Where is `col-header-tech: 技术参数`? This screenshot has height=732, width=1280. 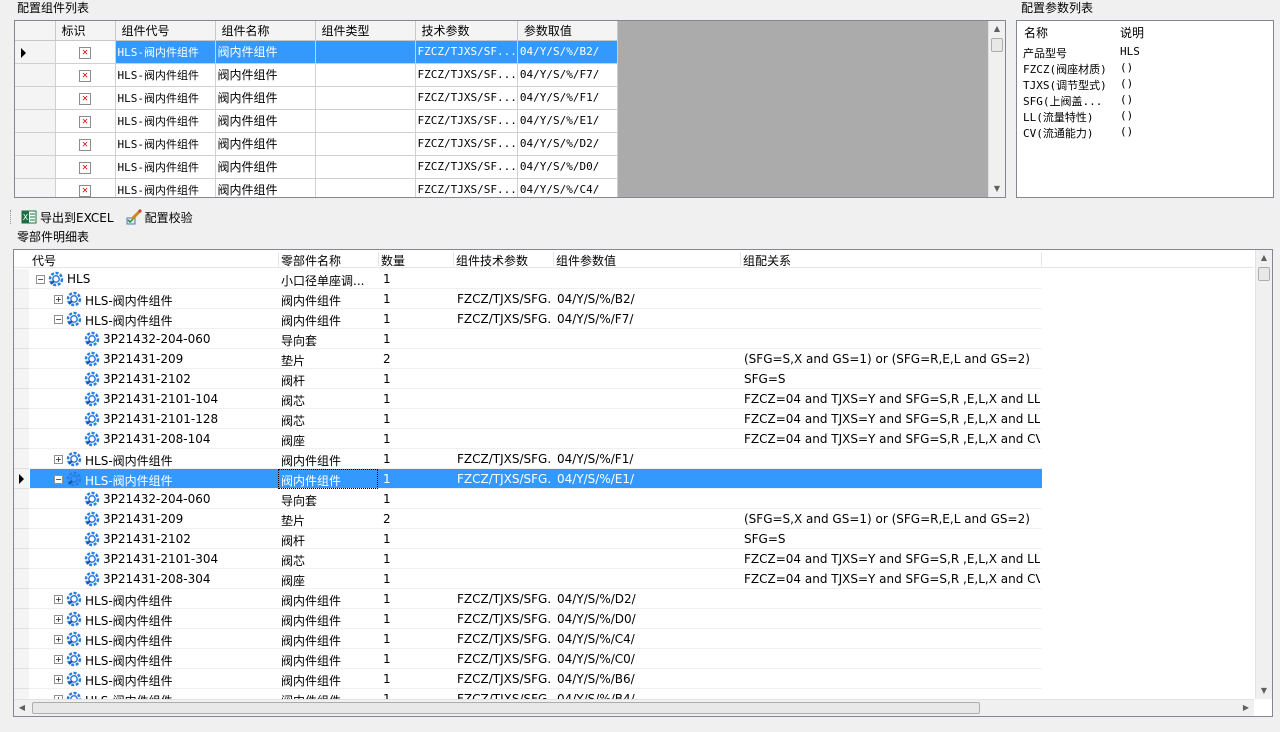 col-header-tech: 技术参数 is located at coordinates (466, 31).